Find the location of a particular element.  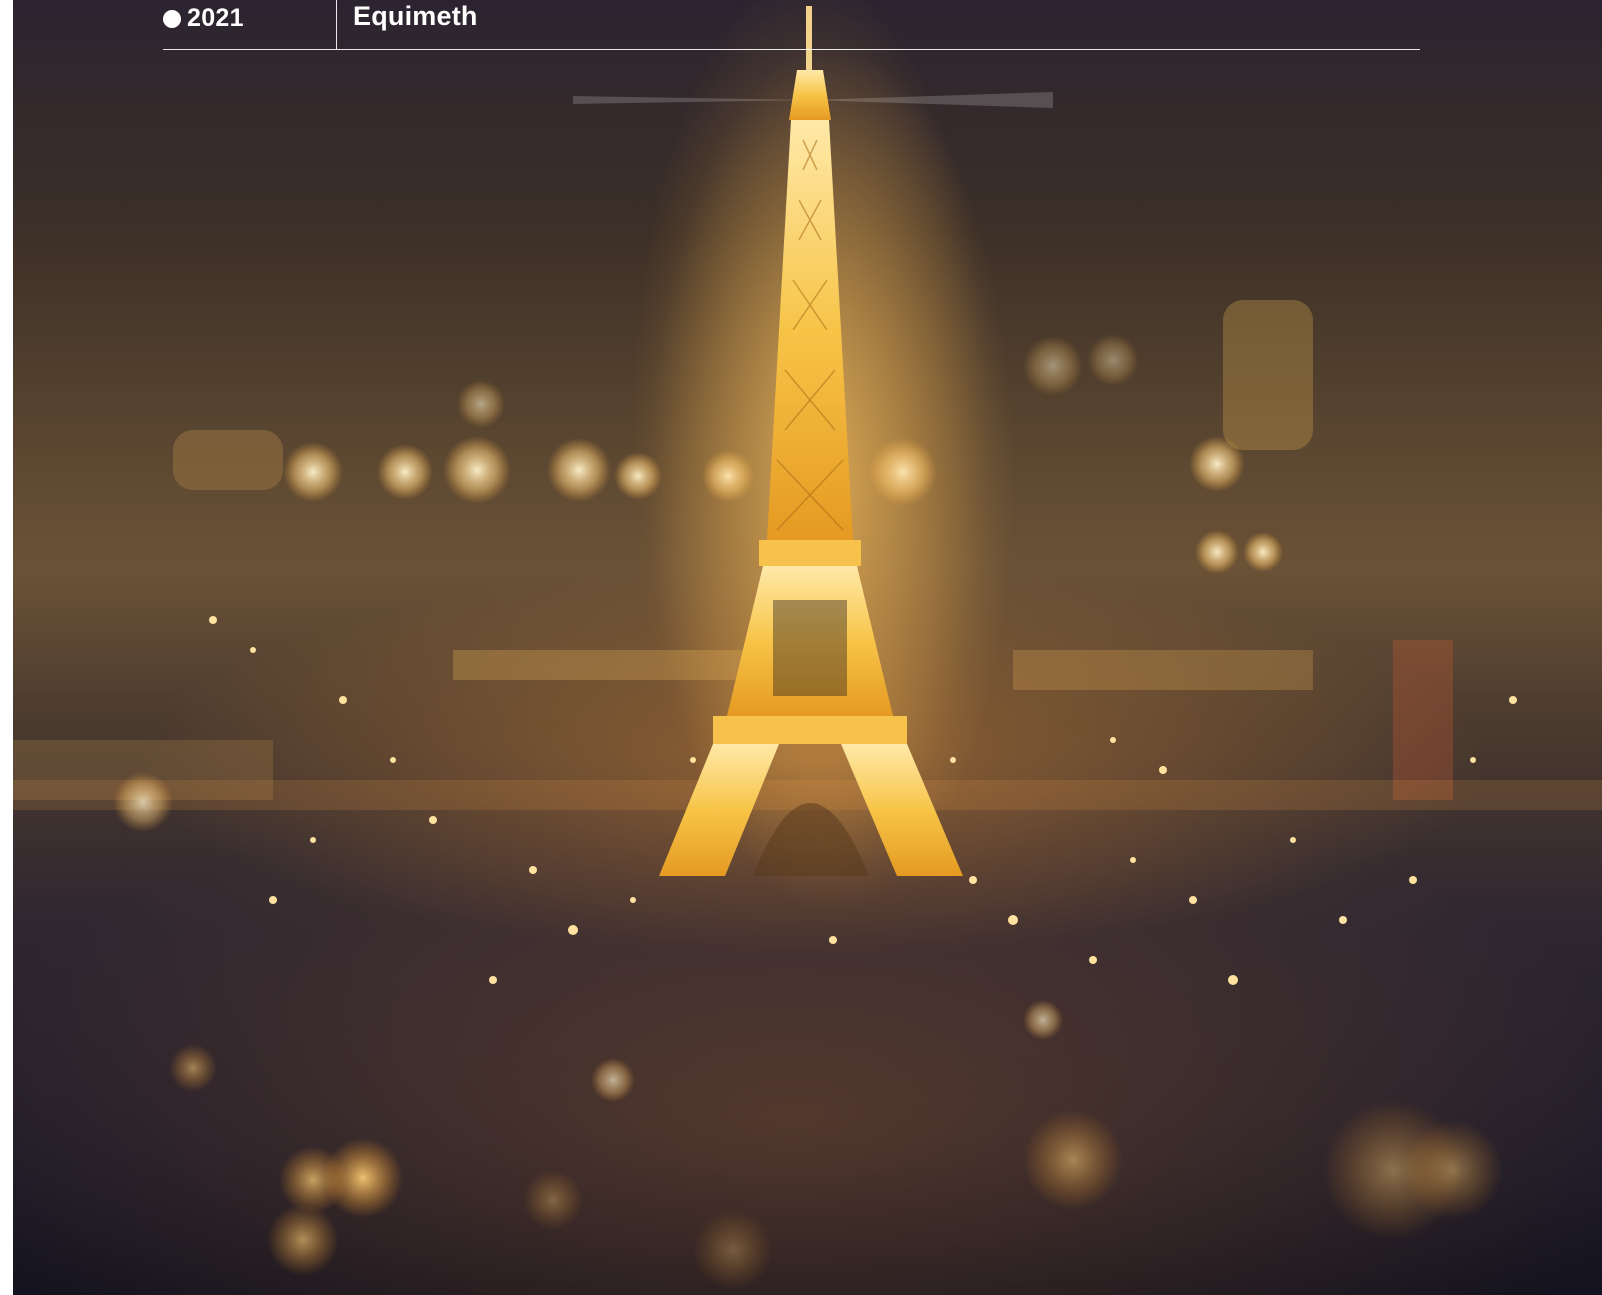

bullet-dot-icon is located at coordinates (172, 18).